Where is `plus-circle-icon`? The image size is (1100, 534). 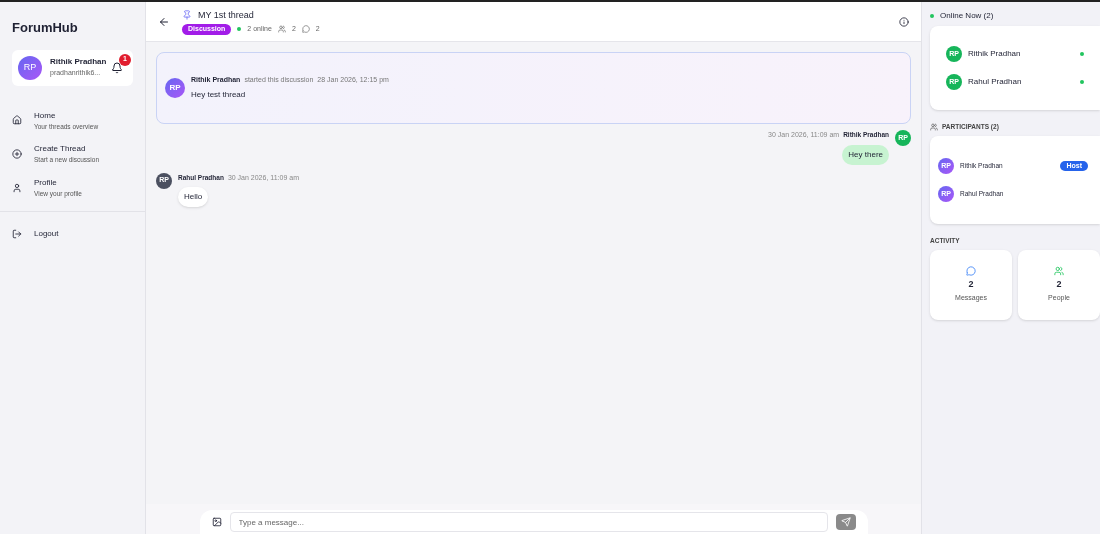
plus-circle-icon is located at coordinates (17, 154).